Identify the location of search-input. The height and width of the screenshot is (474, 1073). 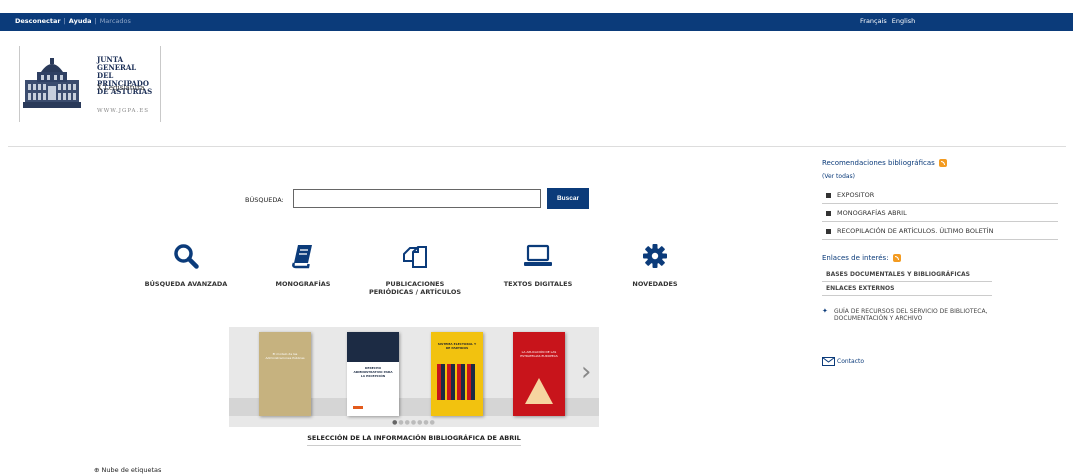
(417, 198).